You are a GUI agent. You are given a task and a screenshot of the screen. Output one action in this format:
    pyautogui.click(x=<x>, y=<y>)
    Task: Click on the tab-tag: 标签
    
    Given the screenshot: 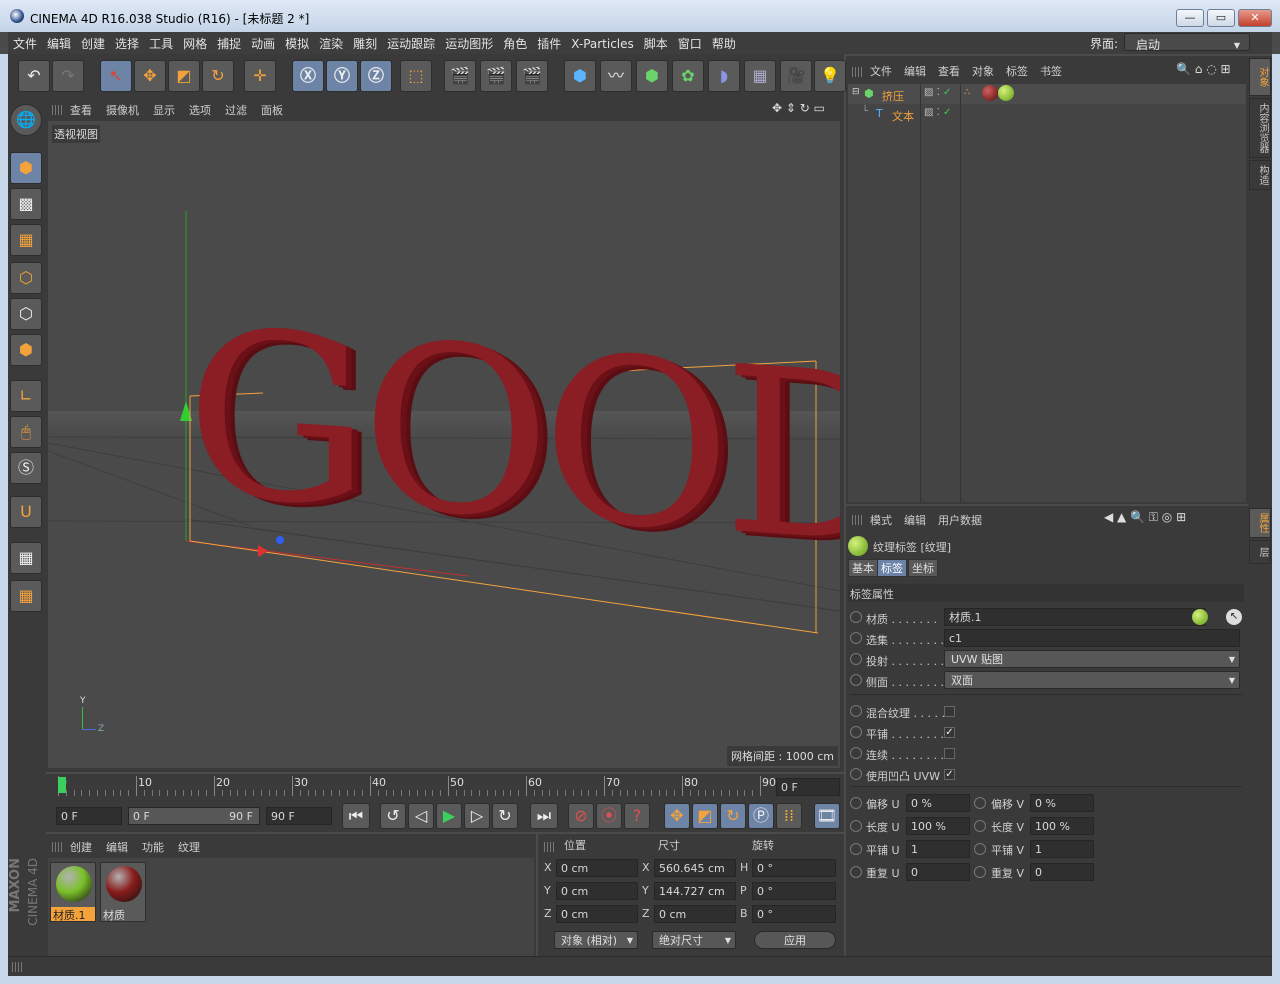 What is the action you would take?
    pyautogui.click(x=892, y=568)
    